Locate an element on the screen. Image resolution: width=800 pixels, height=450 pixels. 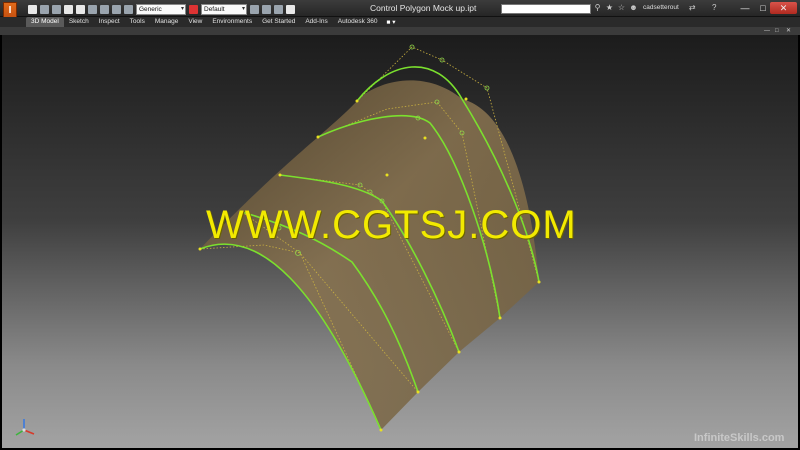
subscription-icon: ★ is located at coordinates (609, 7).